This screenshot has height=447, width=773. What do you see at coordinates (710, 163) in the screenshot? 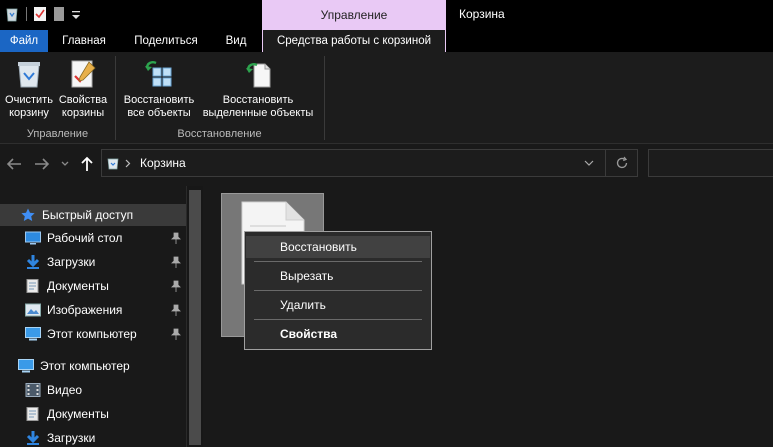
I see `search-input` at bounding box center [710, 163].